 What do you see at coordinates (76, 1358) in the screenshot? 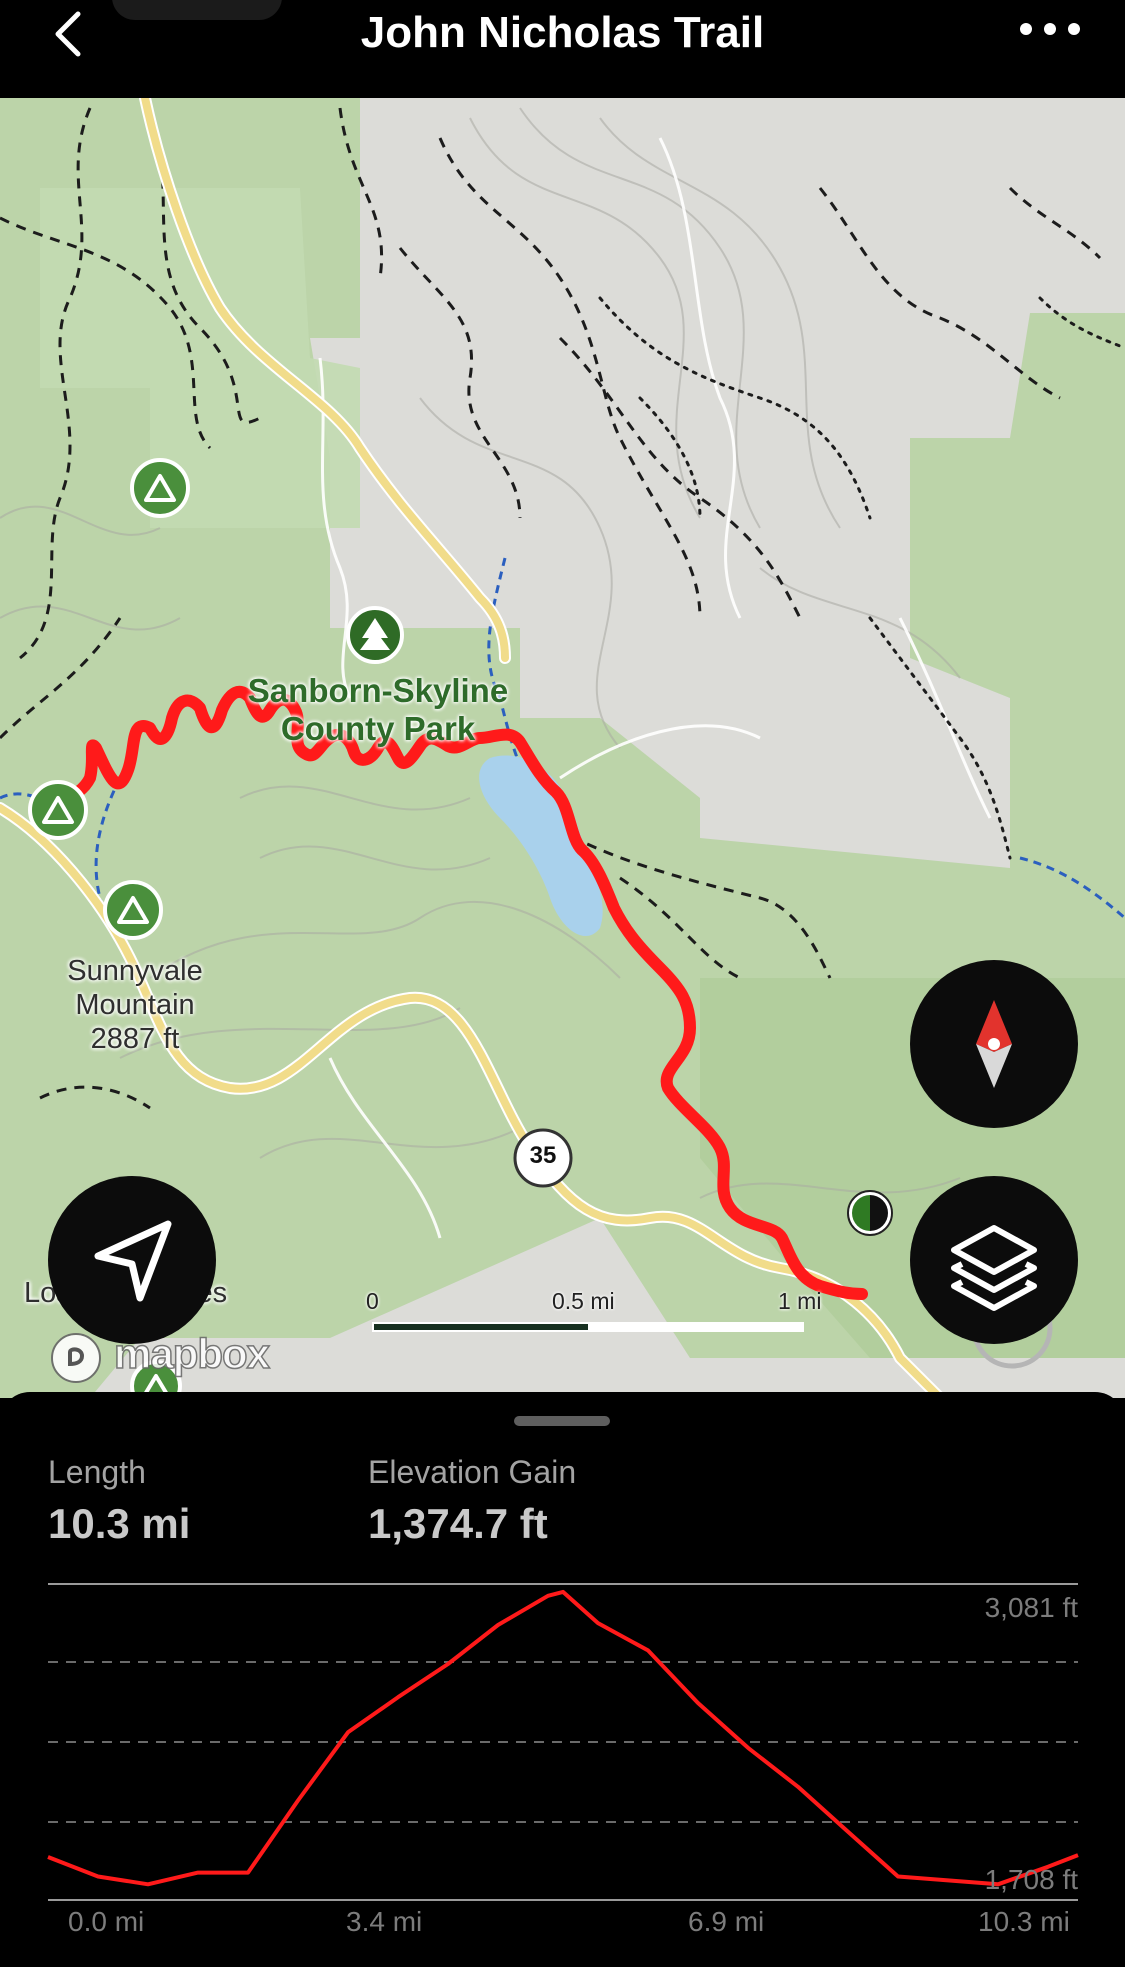
I see `mapbox-logo-icon` at bounding box center [76, 1358].